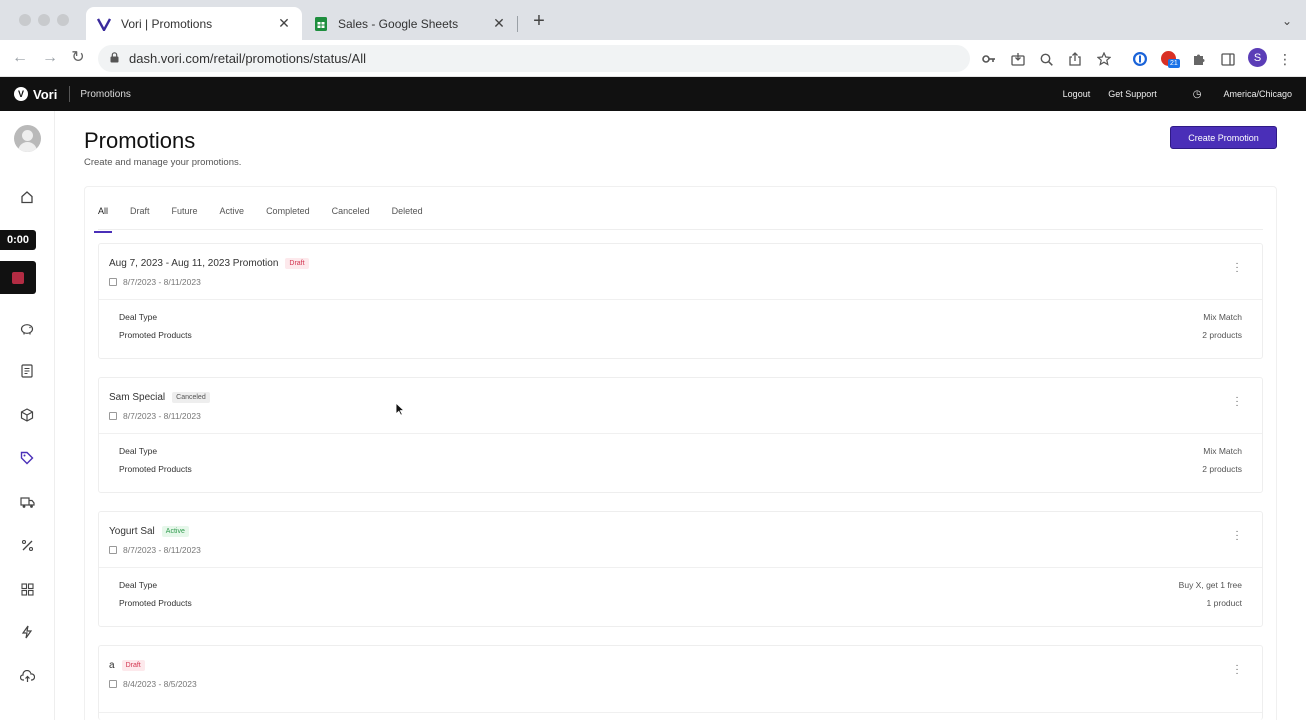  Describe the element at coordinates (27, 458) in the screenshot. I see `promotions-tag-icon` at that location.